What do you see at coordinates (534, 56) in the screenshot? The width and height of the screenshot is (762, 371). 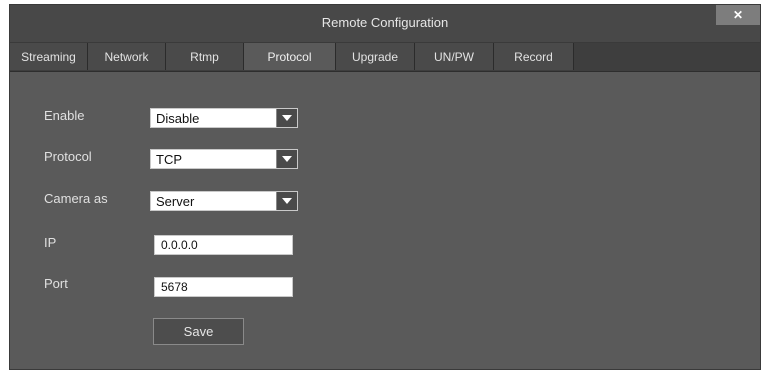 I see `tab-record: Record` at bounding box center [534, 56].